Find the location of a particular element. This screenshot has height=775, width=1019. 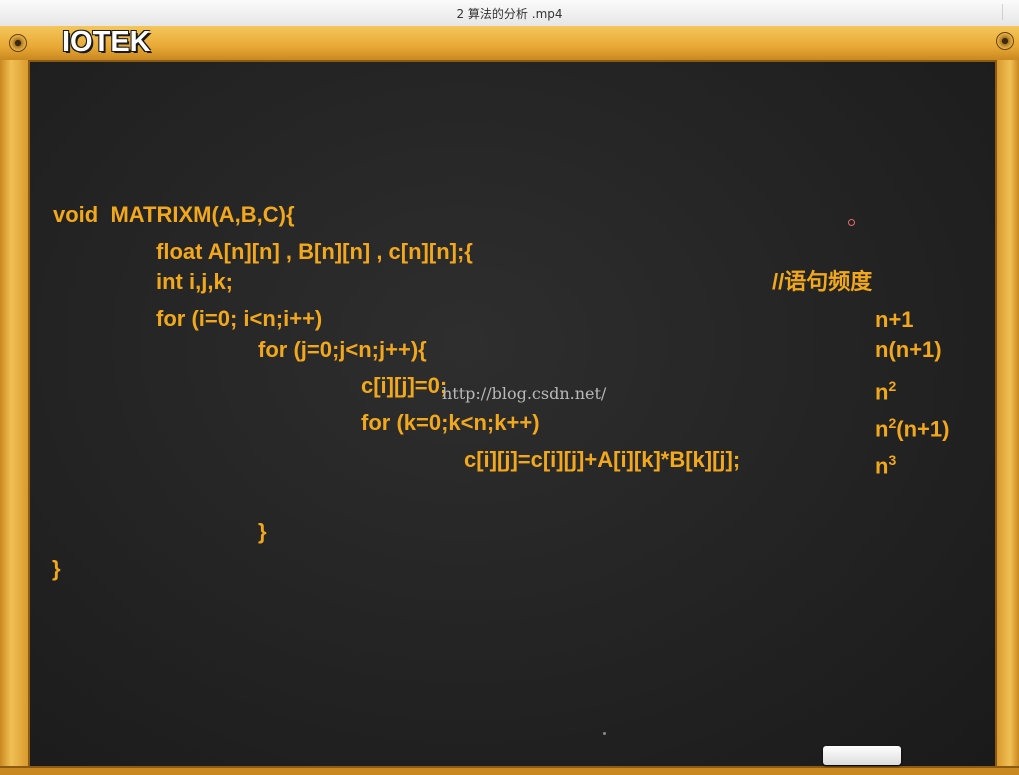

blackboard-frame-left is located at coordinates (15, 416).